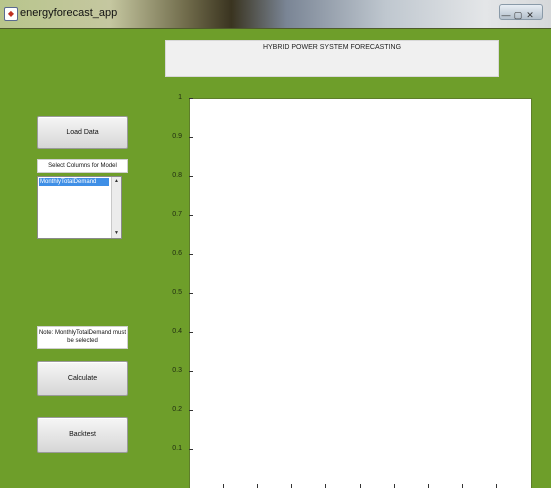 This screenshot has width=551, height=488. Describe the element at coordinates (275, 14) in the screenshot. I see `title-bar: ◆ energyforecast_app — ▢ ✕` at that location.